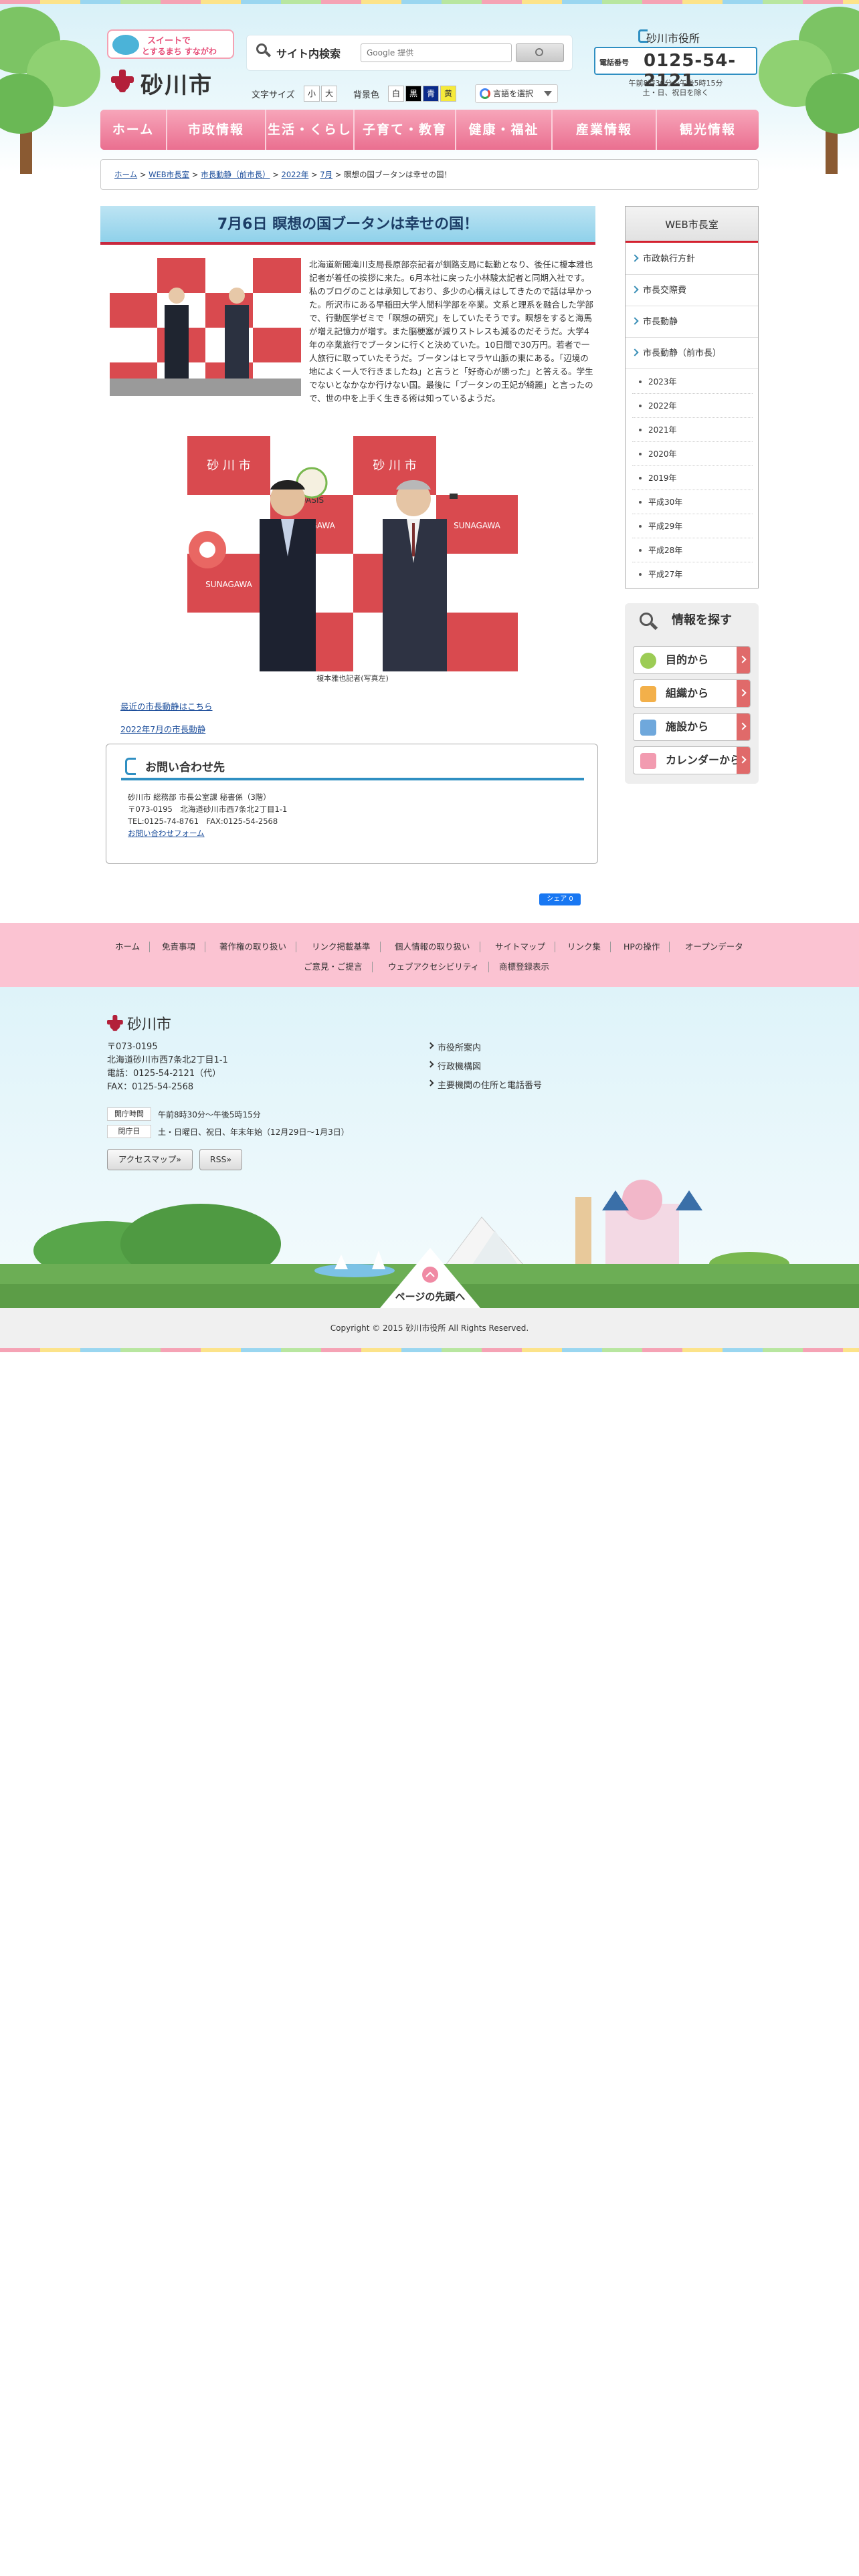  What do you see at coordinates (209, 1114) in the screenshot?
I see `footer-hours: 午前8時30分～午後5時15分` at bounding box center [209, 1114].